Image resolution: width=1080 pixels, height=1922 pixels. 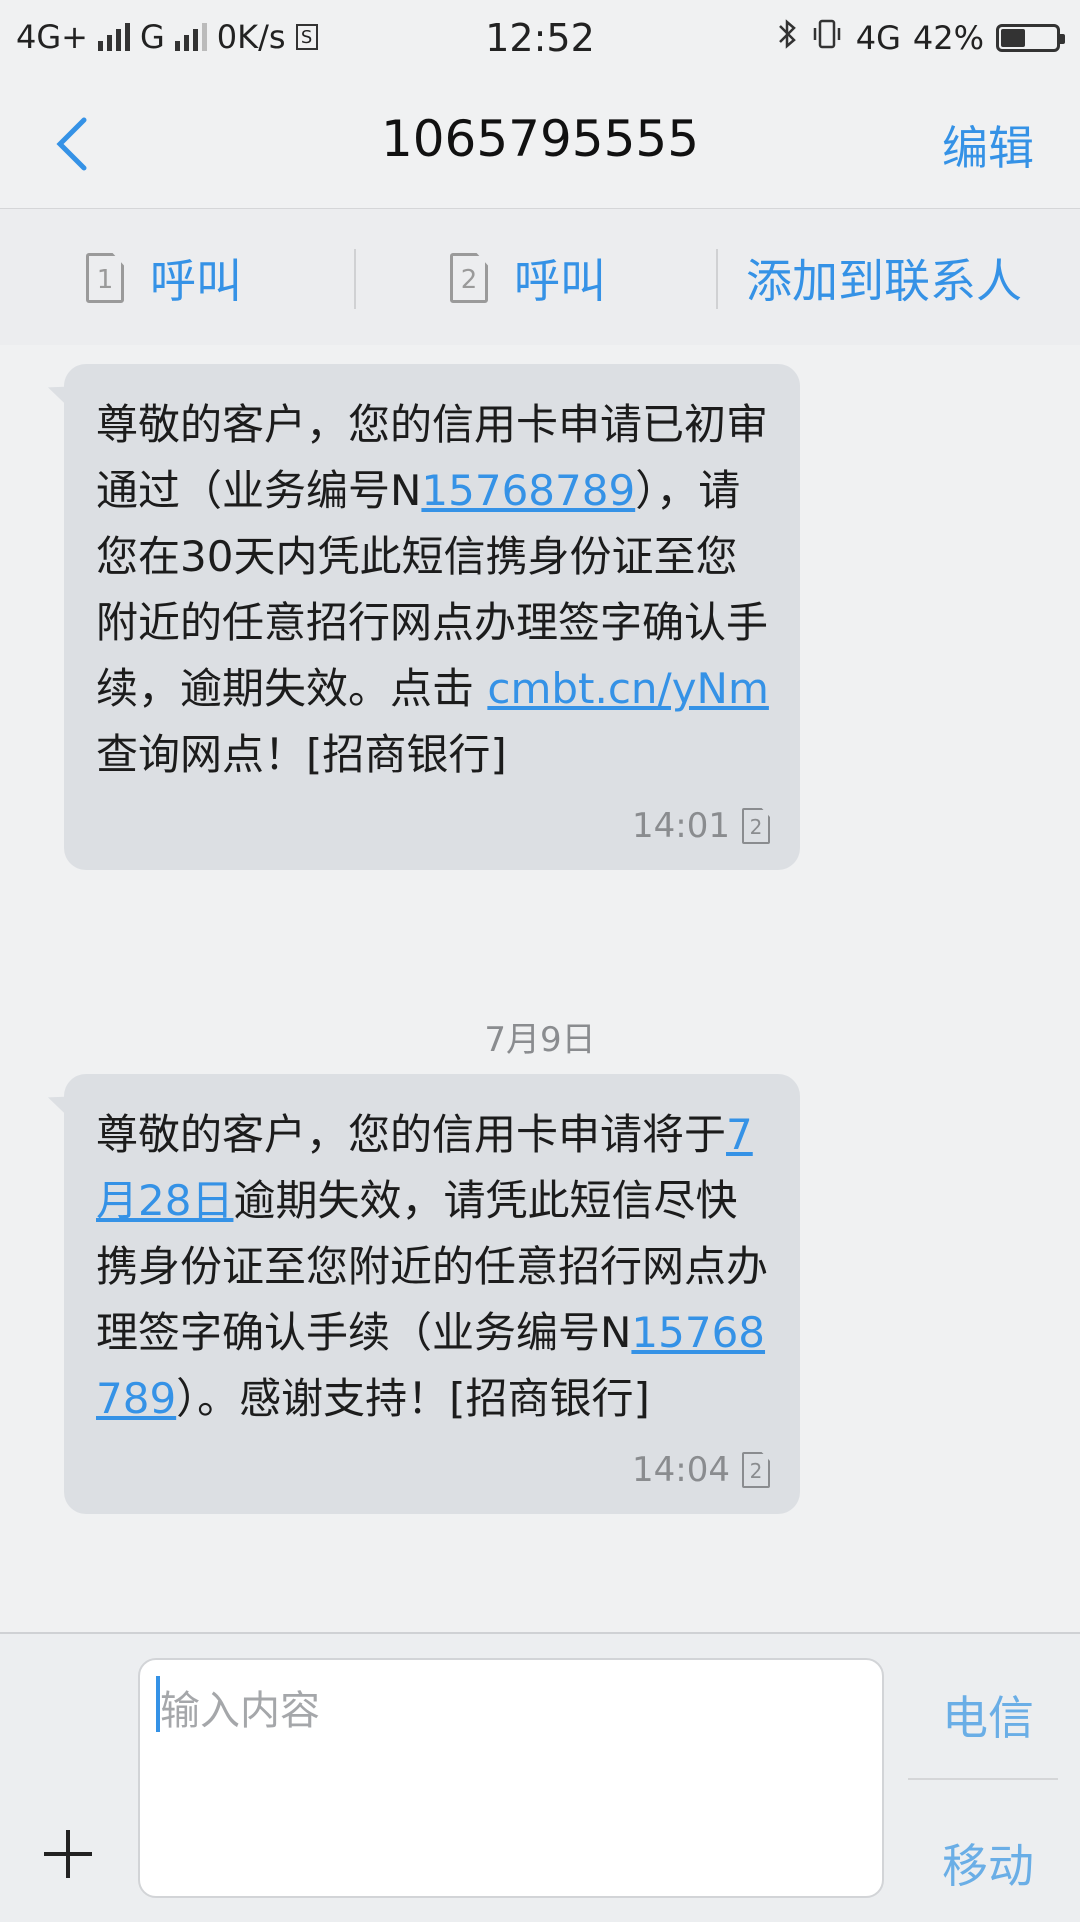 I want to click on status-bar: 4G+ G 0K/s S 12:52 4G 42%, so click(x=540, y=38).